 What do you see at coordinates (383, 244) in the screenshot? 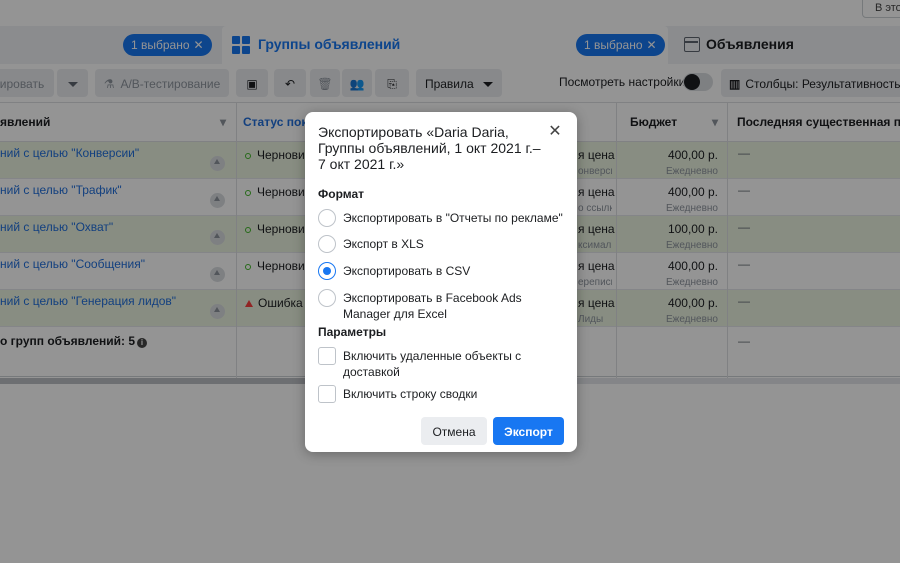
I see `option-label: Экспорт в XLS` at bounding box center [383, 244].